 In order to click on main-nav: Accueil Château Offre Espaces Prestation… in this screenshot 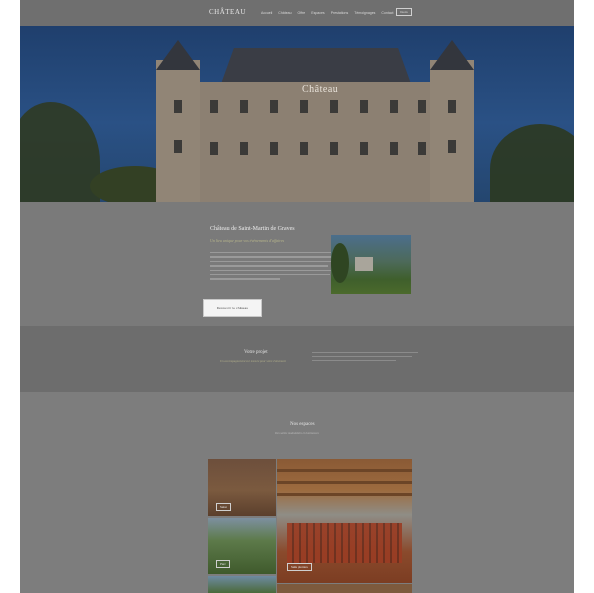, I will do `click(327, 13)`.